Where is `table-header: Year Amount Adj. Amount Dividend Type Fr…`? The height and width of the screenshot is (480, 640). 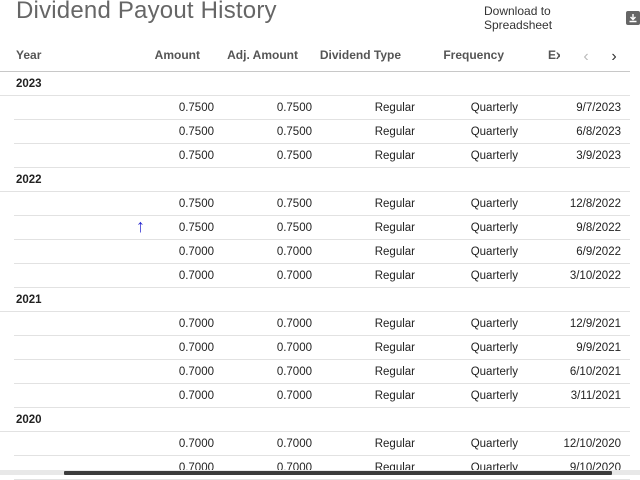
table-header: Year Amount Adj. Amount Dividend Type Fr… is located at coordinates (315, 57).